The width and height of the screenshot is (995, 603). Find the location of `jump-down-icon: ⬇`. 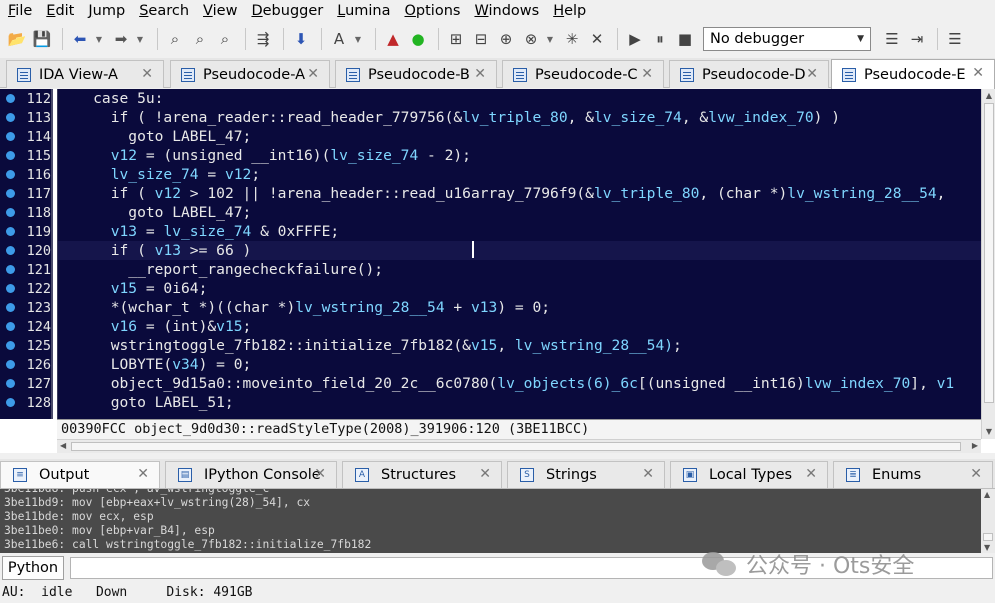

jump-down-icon: ⬇ is located at coordinates (301, 39).